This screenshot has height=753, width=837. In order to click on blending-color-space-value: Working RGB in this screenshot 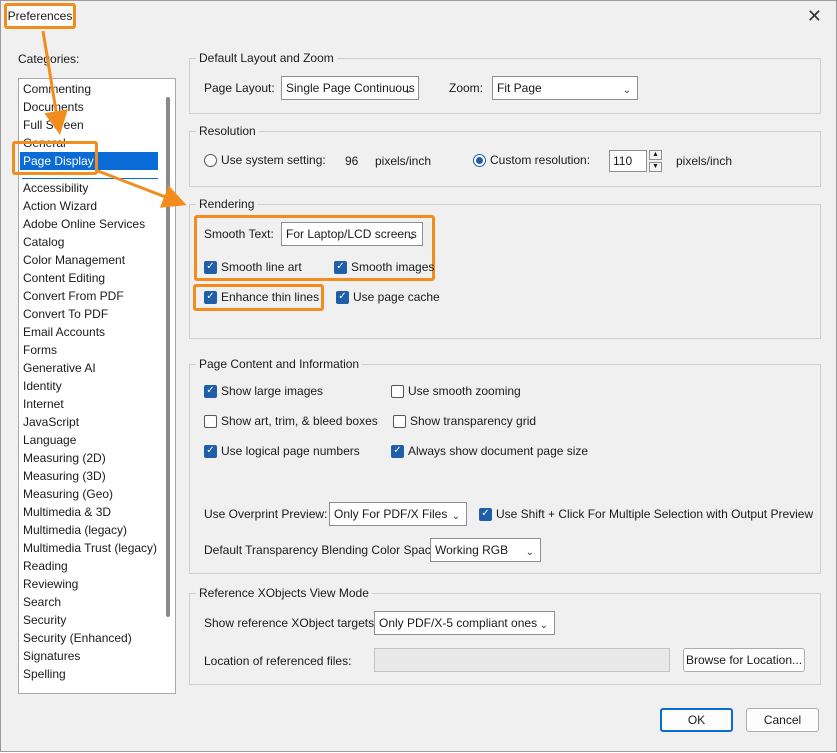, I will do `click(472, 550)`.